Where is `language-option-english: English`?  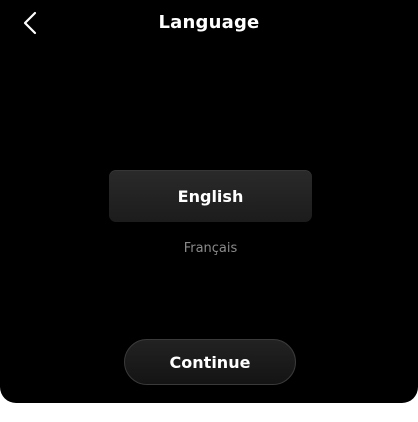 language-option-english: English is located at coordinates (210, 196).